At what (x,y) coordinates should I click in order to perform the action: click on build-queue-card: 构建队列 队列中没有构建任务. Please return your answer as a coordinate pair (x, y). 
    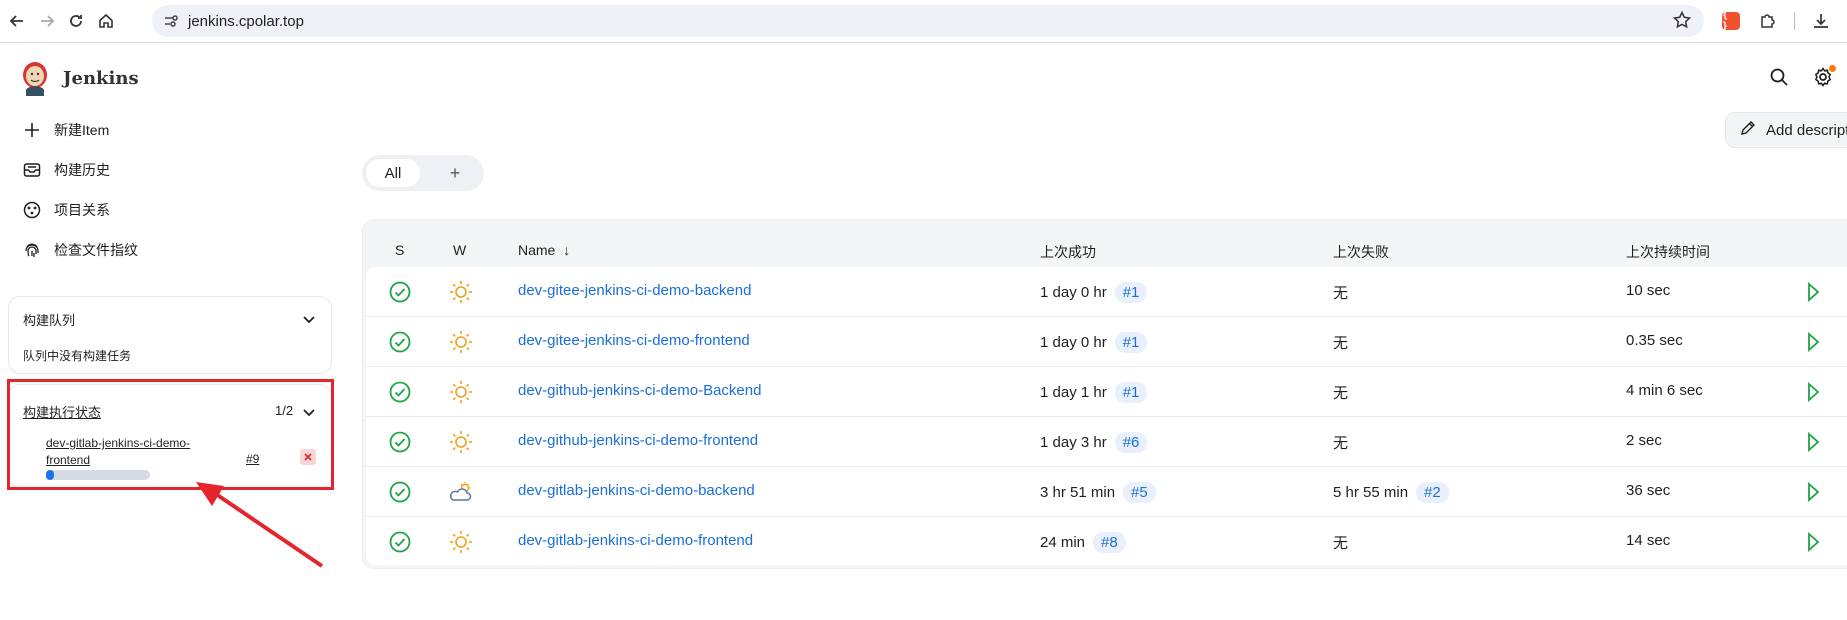
    Looking at the image, I should click on (170, 335).